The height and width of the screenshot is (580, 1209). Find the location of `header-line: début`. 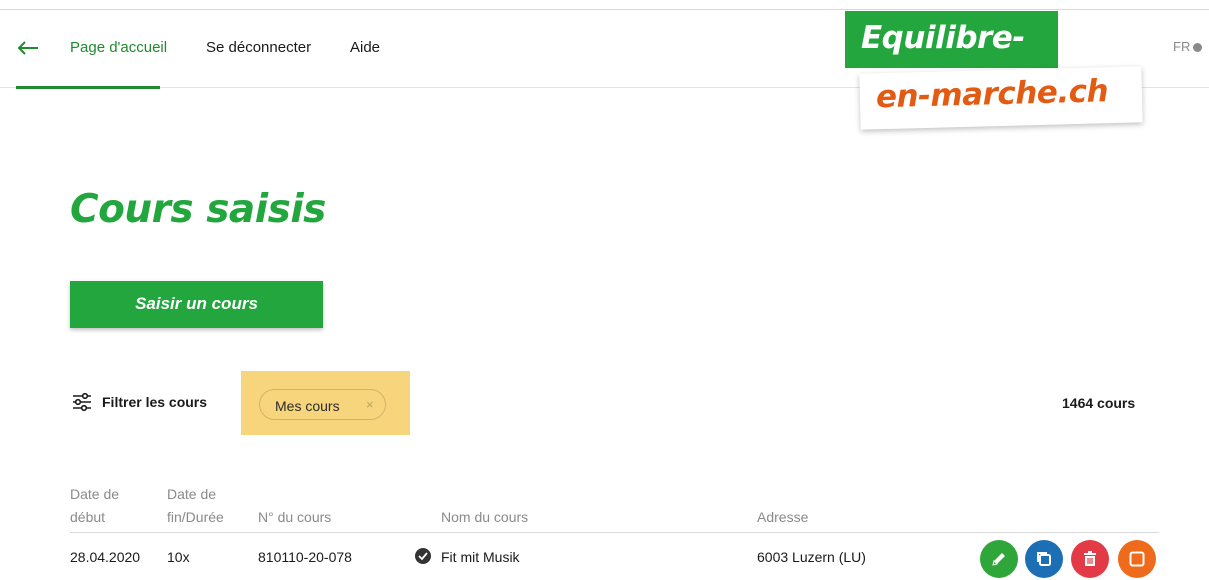

header-line: début is located at coordinates (88, 517).